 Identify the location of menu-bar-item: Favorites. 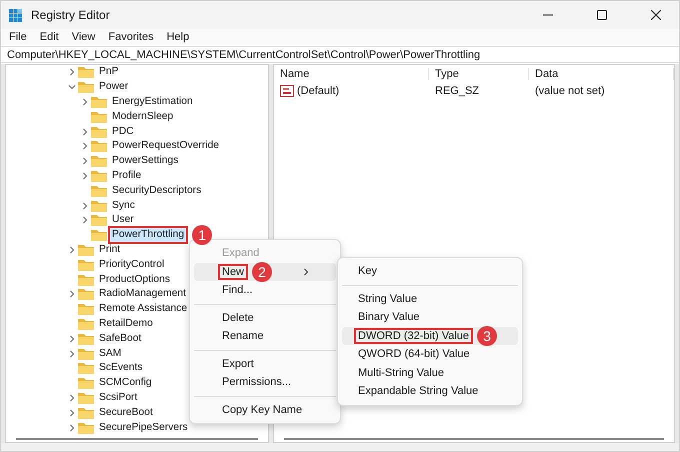
(131, 37).